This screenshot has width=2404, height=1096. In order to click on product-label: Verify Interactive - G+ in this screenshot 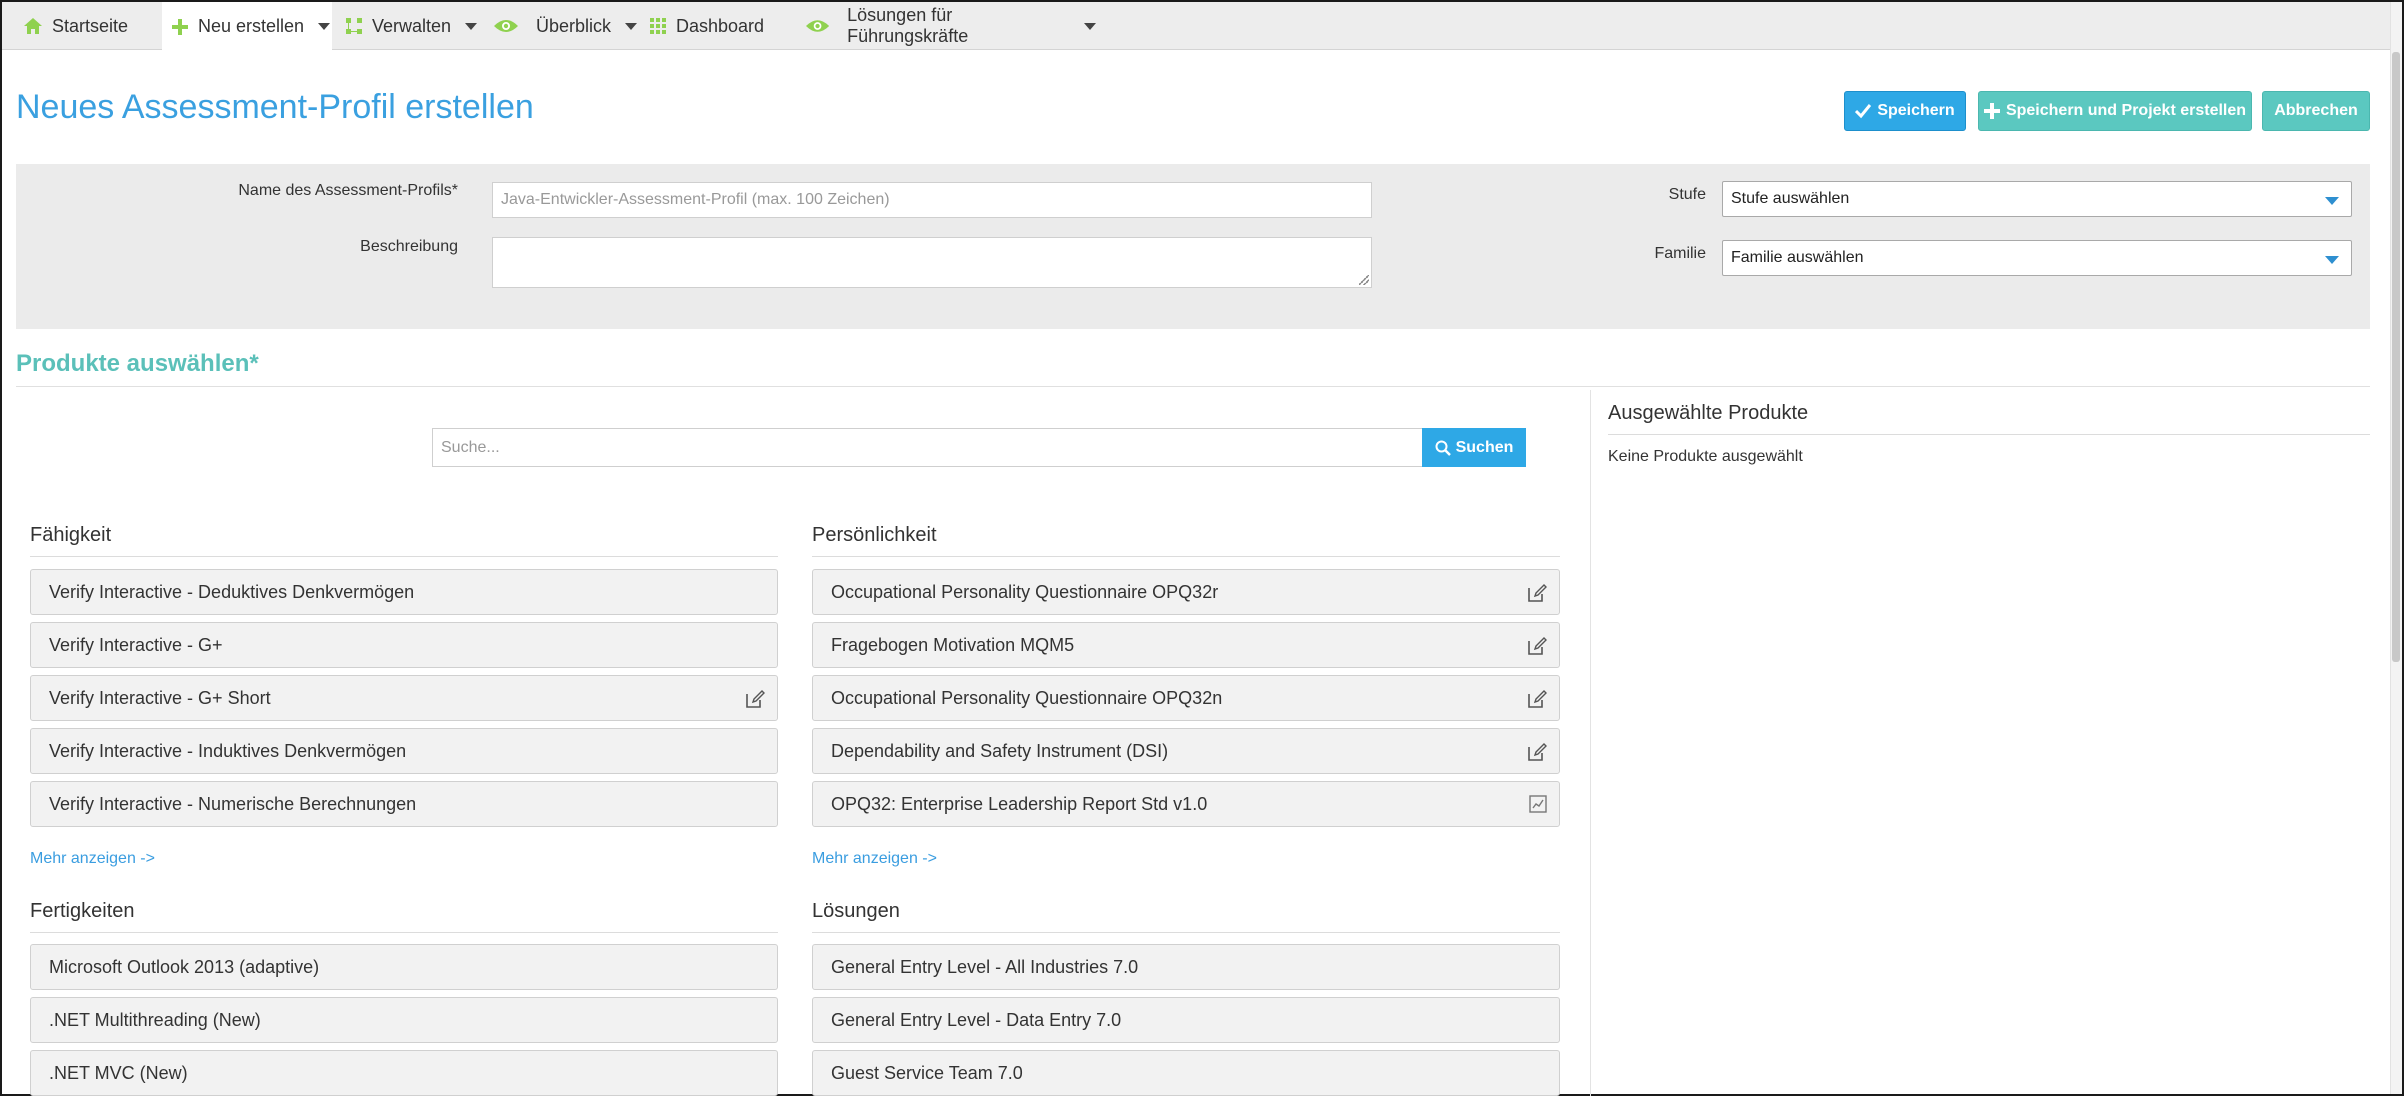, I will do `click(136, 644)`.